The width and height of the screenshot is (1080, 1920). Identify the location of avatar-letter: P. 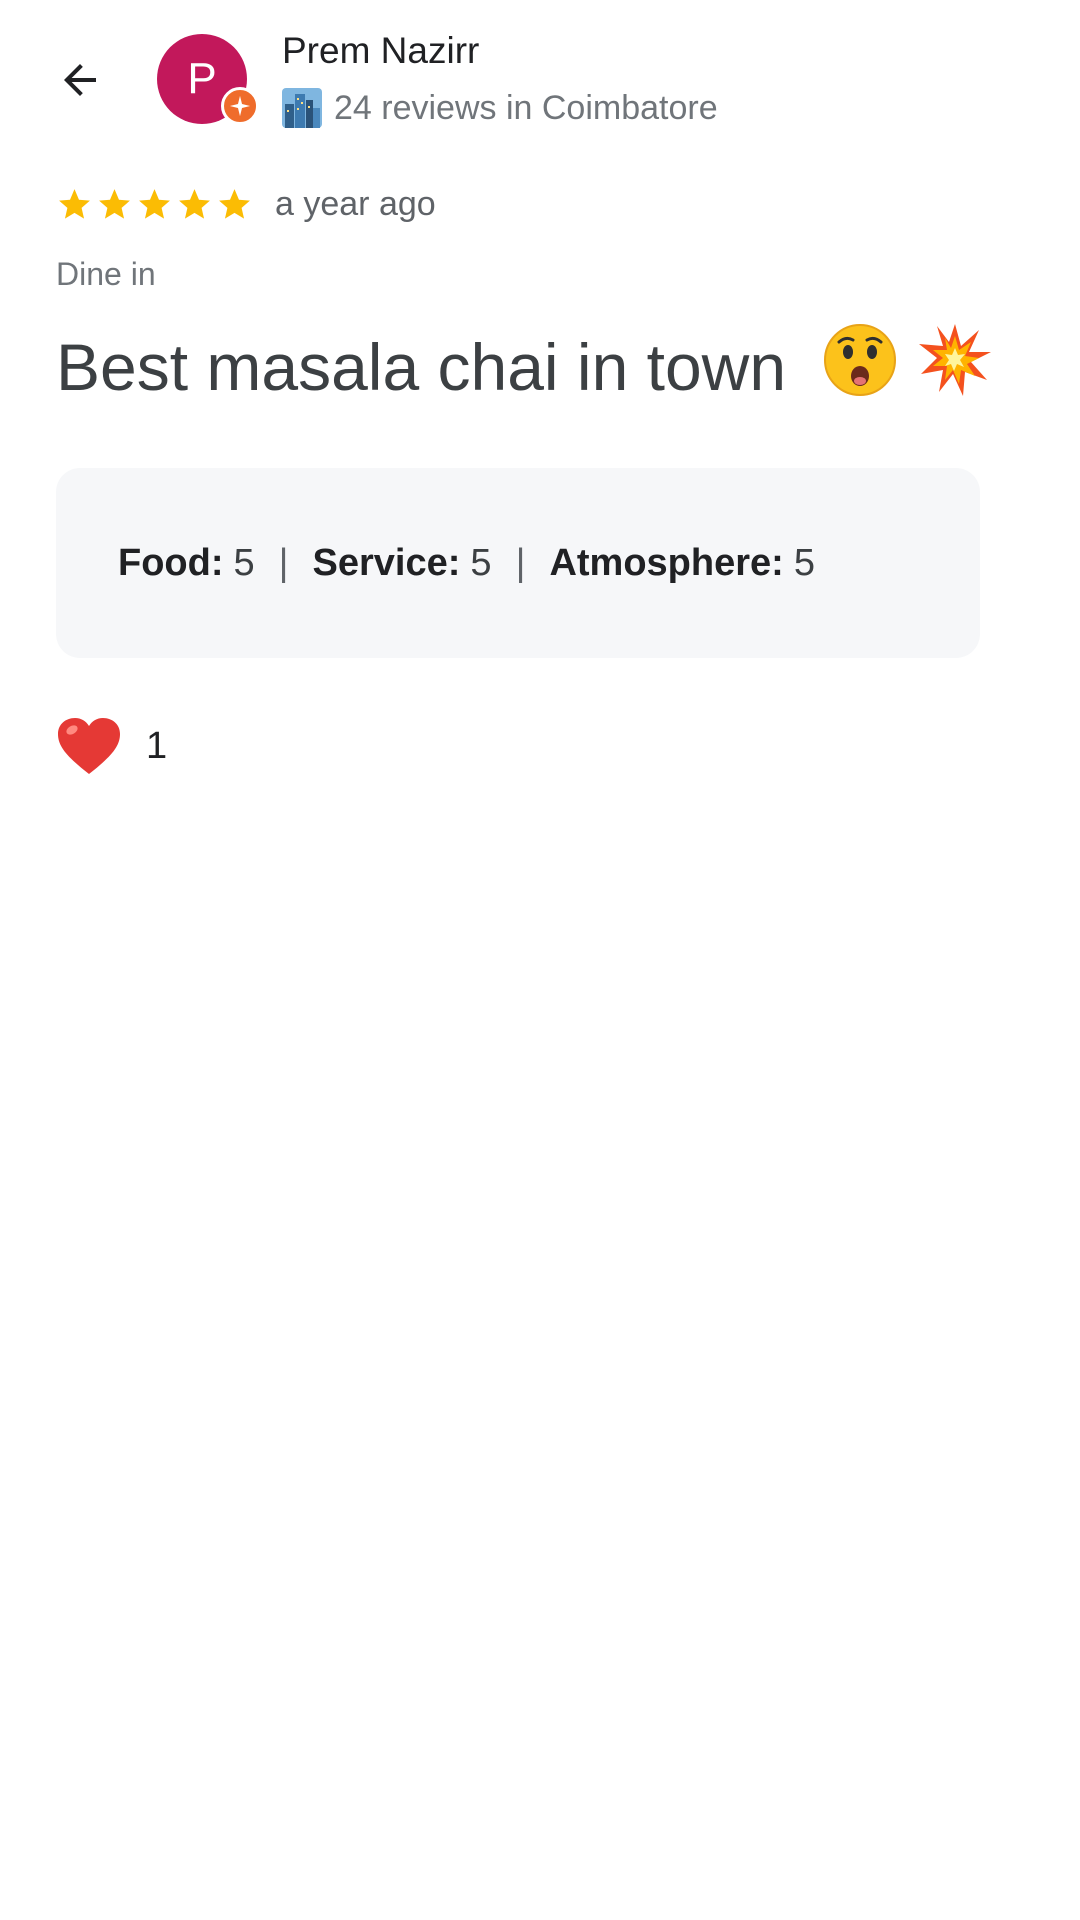
(202, 78).